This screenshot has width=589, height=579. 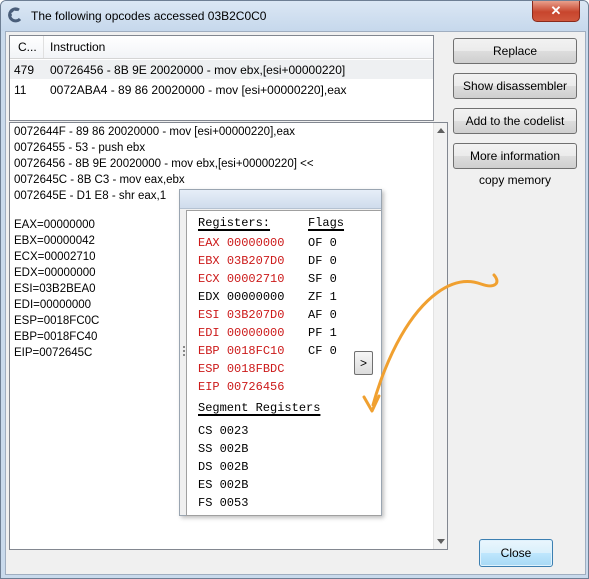 I want to click on register-line: ESP=0018FC0C, so click(x=57, y=321).